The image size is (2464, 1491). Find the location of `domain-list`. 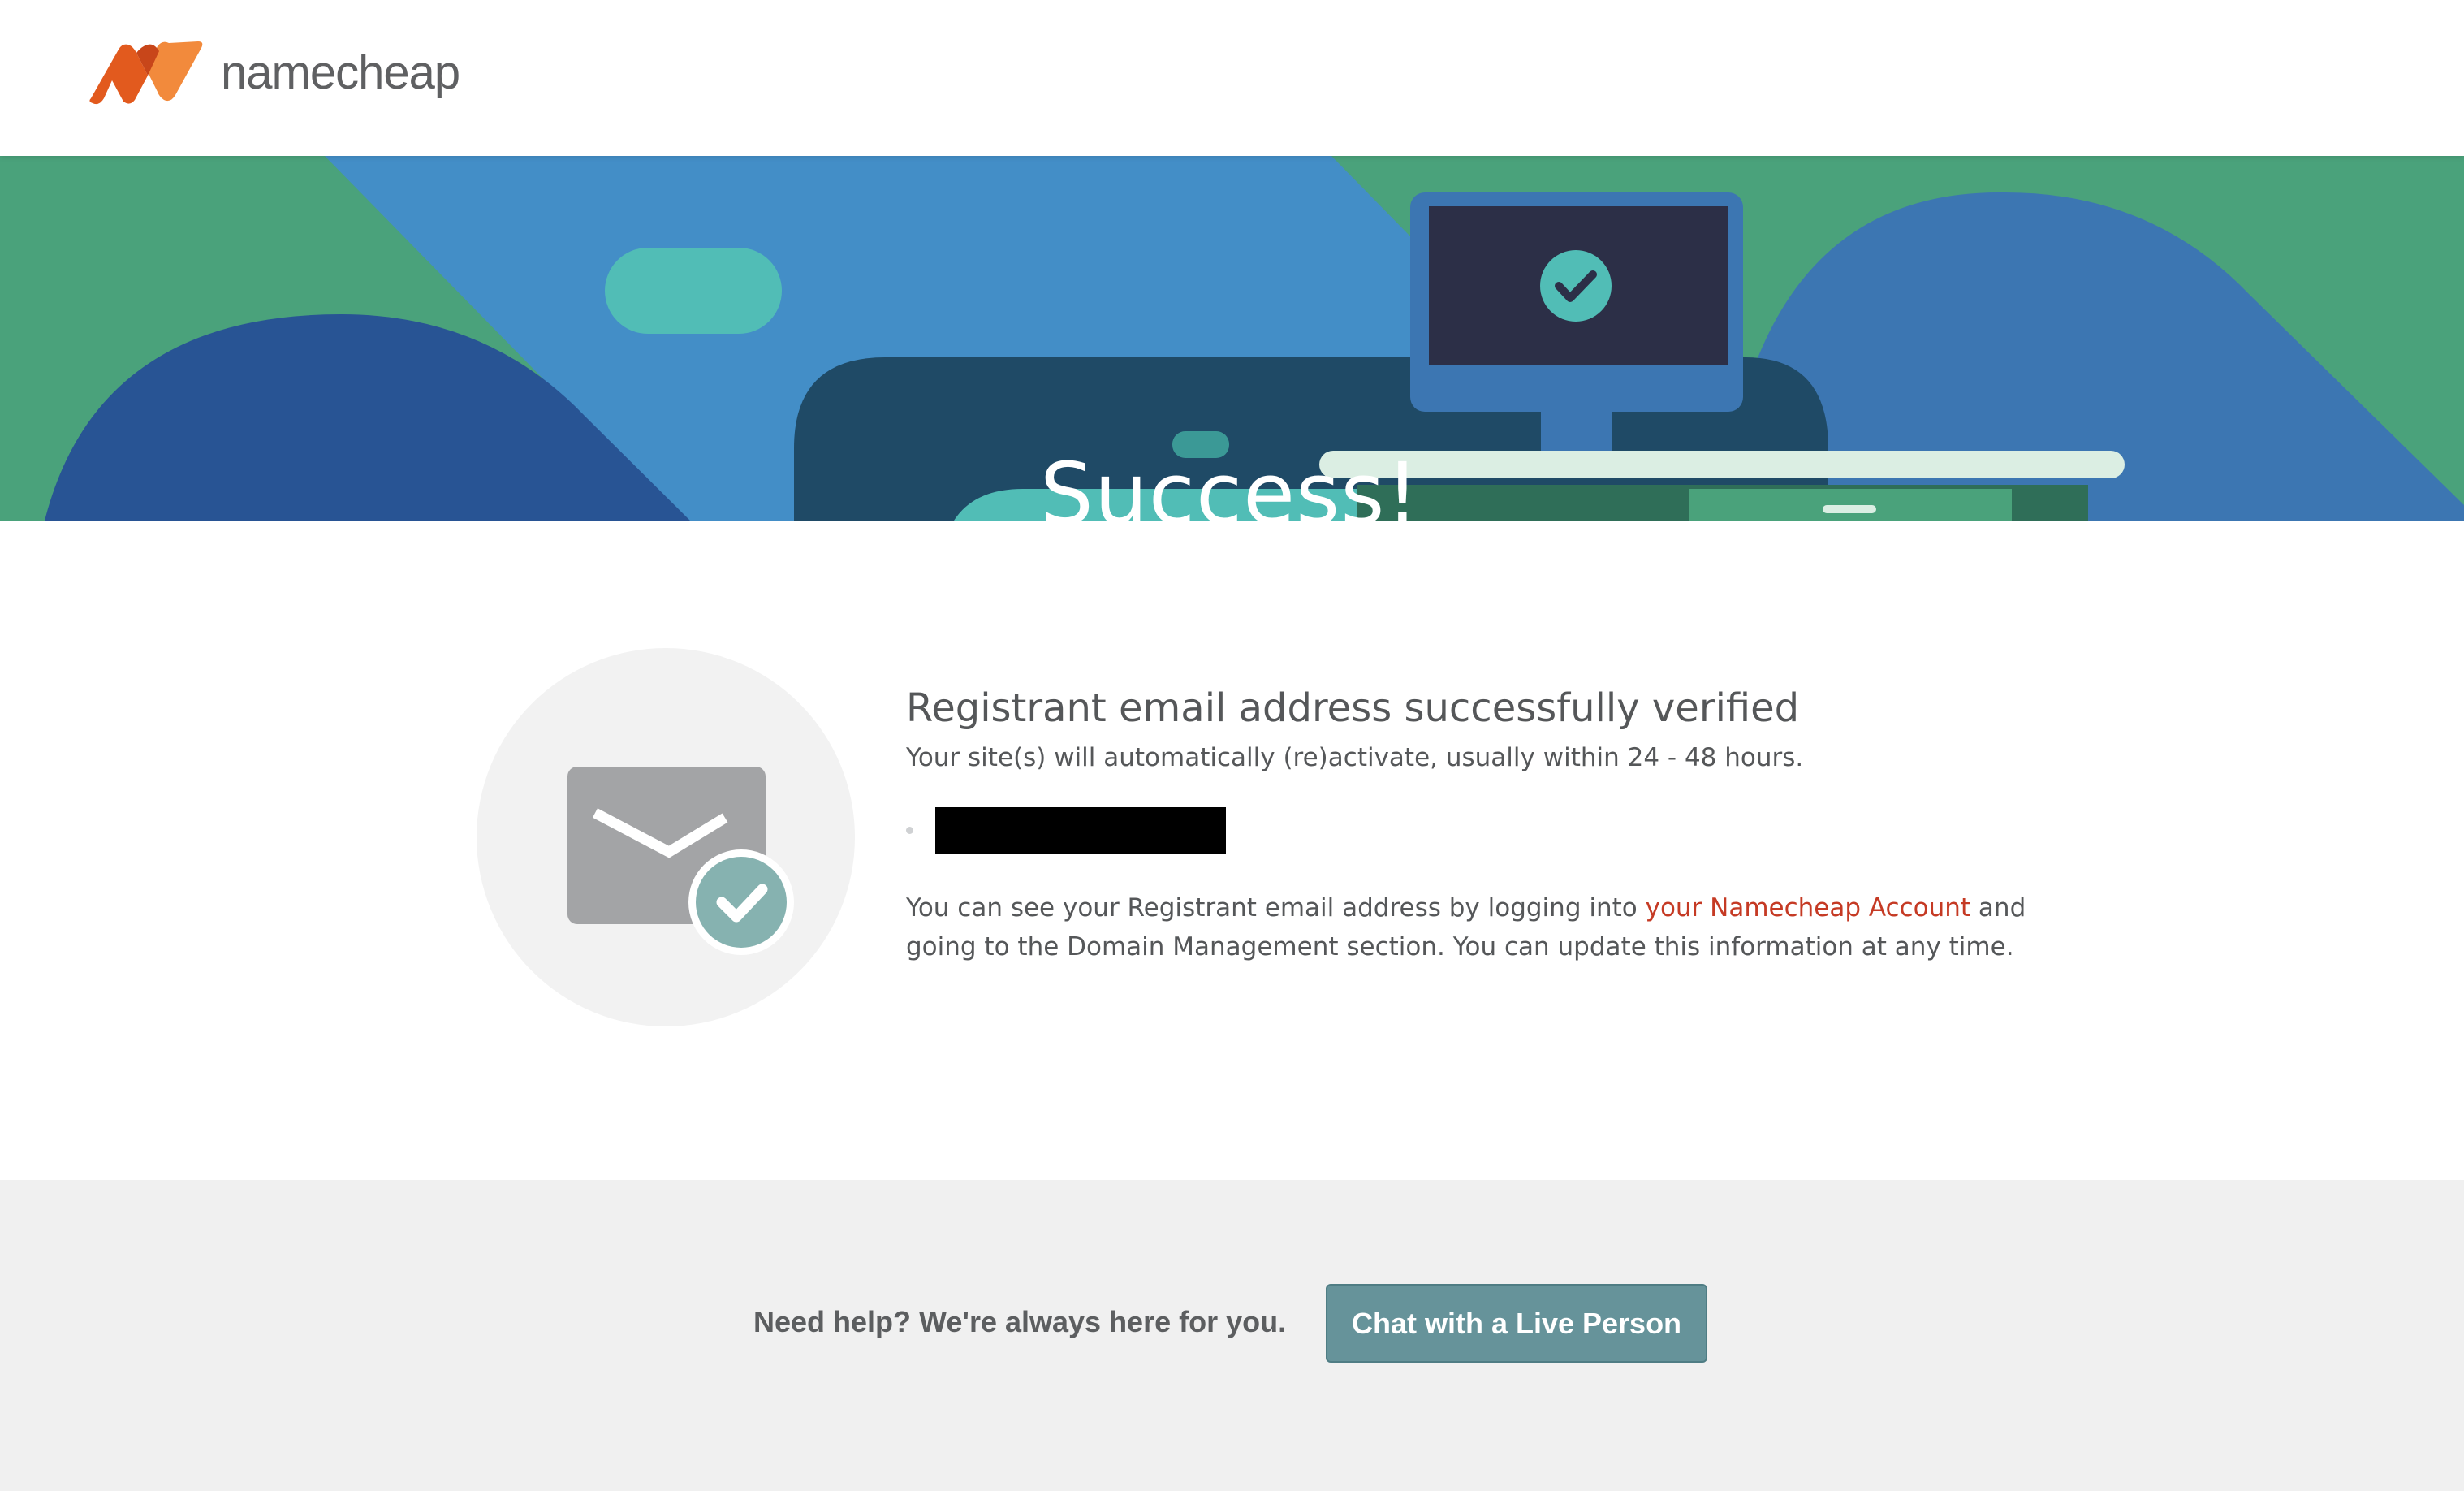

domain-list is located at coordinates (1466, 830).